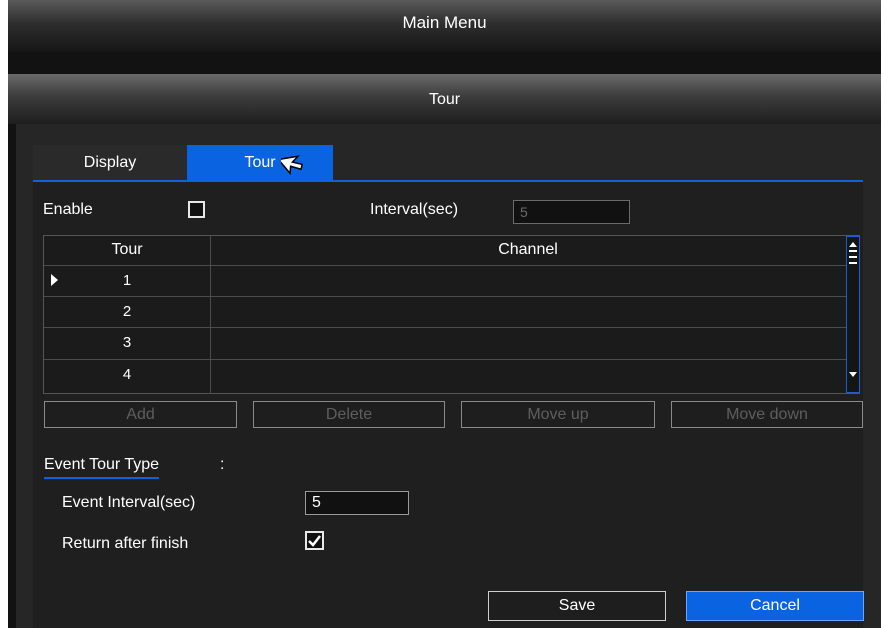 The width and height of the screenshot is (881, 628). Describe the element at coordinates (196, 209) in the screenshot. I see `enable-checkbox` at that location.